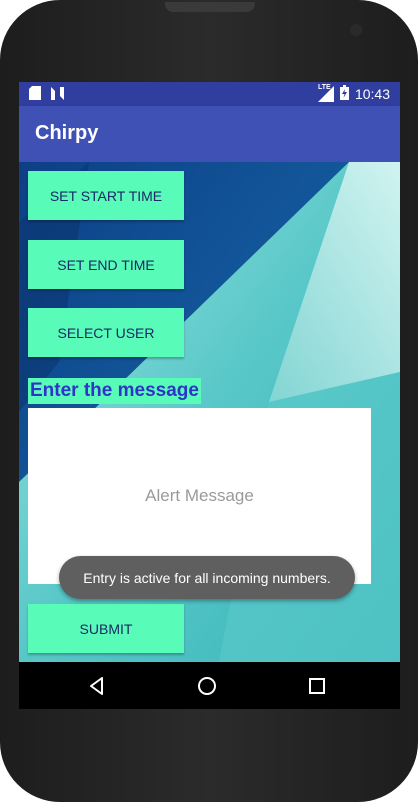  What do you see at coordinates (344, 94) in the screenshot?
I see `battery-icon` at bounding box center [344, 94].